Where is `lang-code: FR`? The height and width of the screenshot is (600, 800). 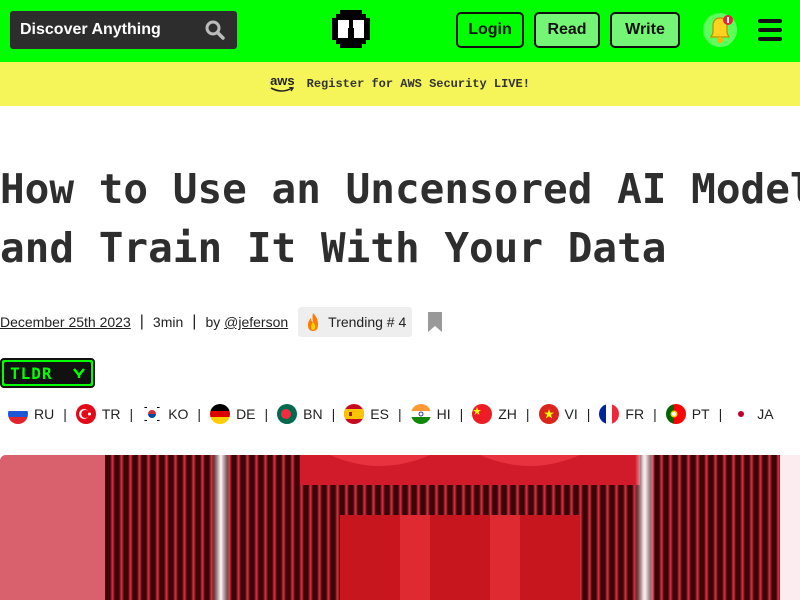
lang-code: FR is located at coordinates (635, 414).